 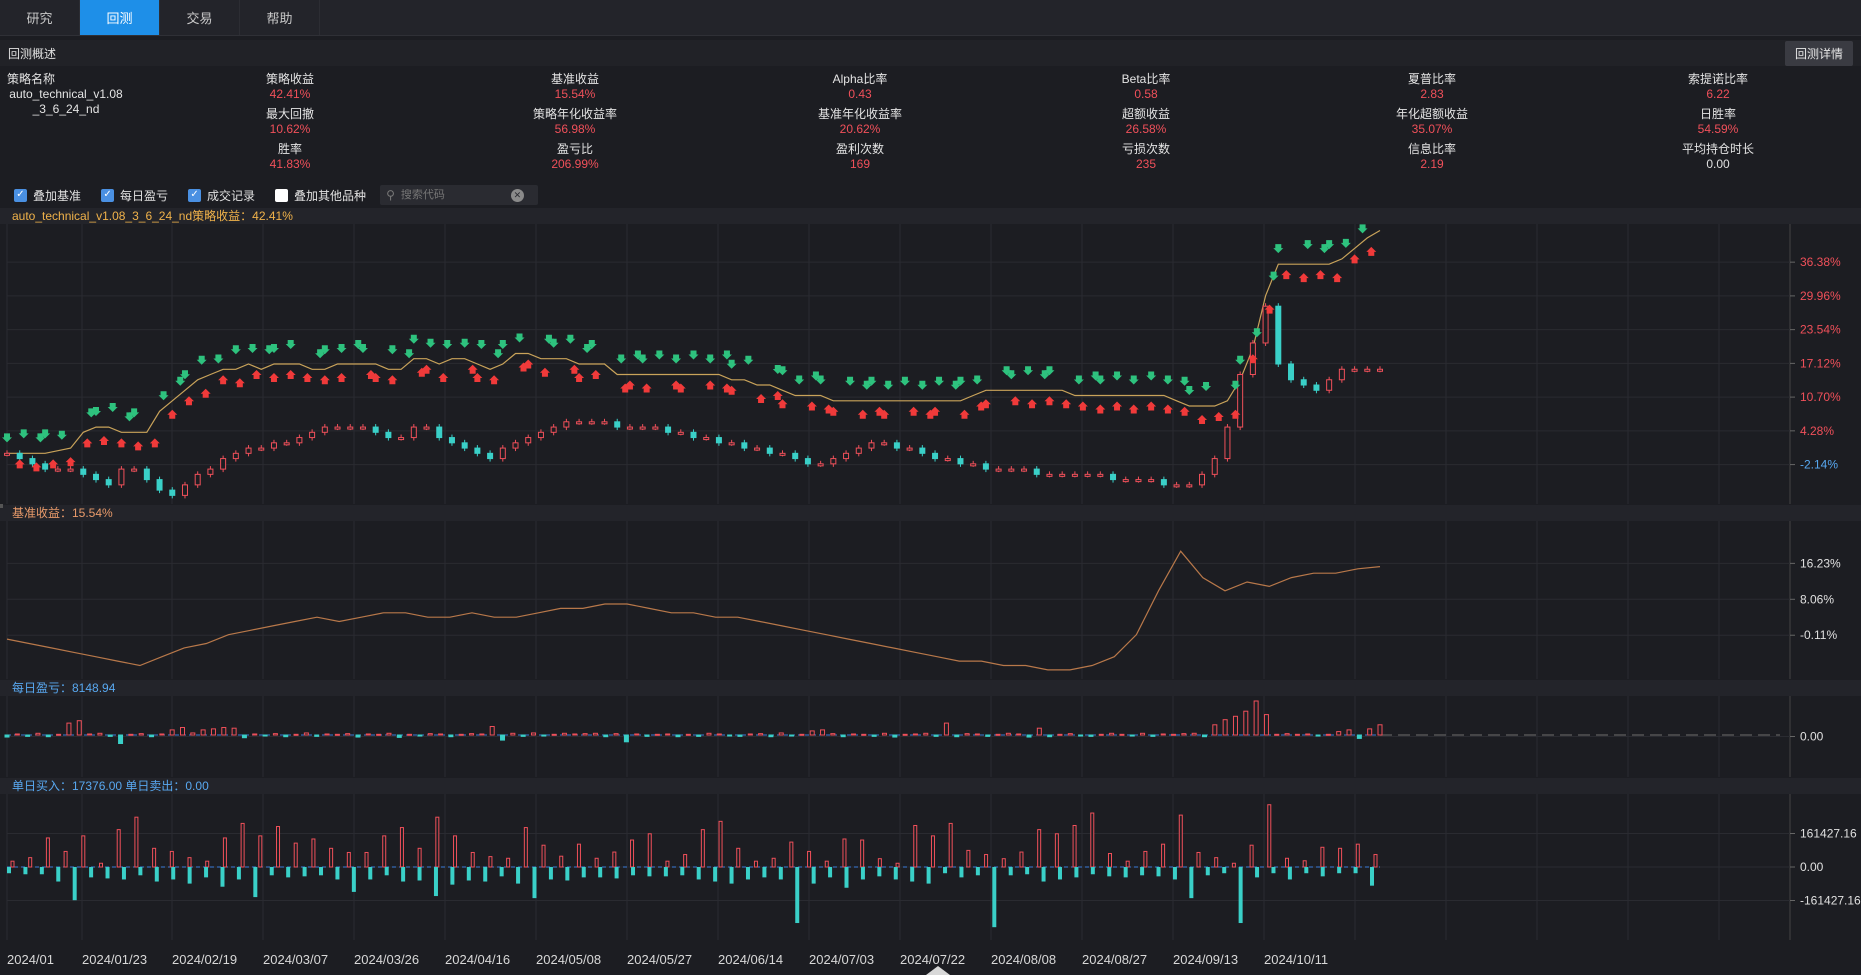 I want to click on option-overlay-benchmark: ✓ 叠加基准, so click(x=47, y=195).